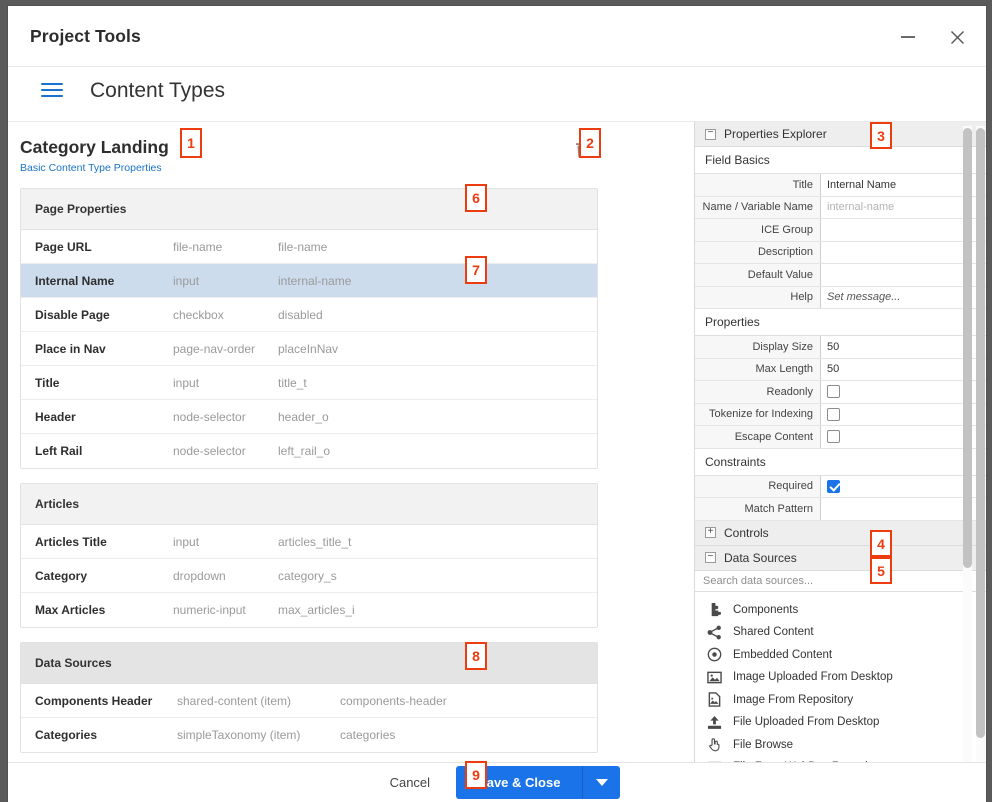 This screenshot has height=802, width=992. What do you see at coordinates (199, 575) in the screenshot?
I see `field-type: dropdown` at bounding box center [199, 575].